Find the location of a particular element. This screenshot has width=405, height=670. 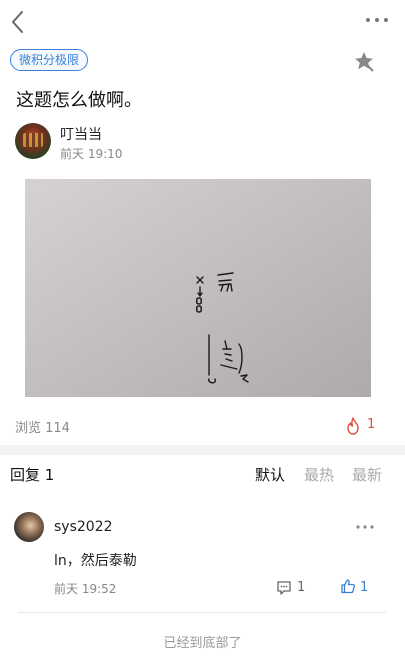

post-time: 前天 19:10 is located at coordinates (91, 154).